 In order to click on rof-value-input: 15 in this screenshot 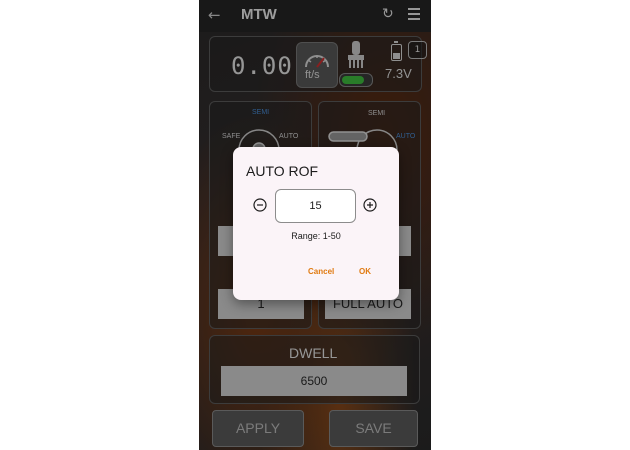, I will do `click(315, 206)`.